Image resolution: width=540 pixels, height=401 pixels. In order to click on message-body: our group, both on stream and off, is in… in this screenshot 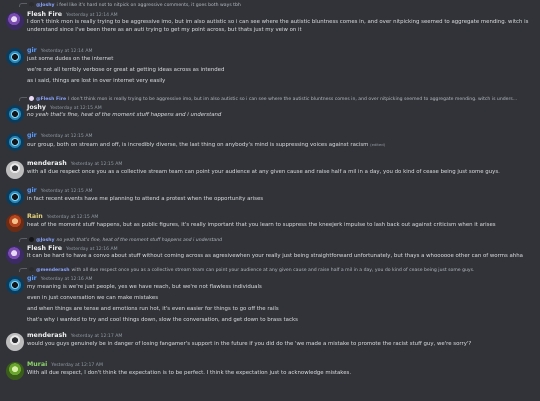, I will do `click(198, 145)`.